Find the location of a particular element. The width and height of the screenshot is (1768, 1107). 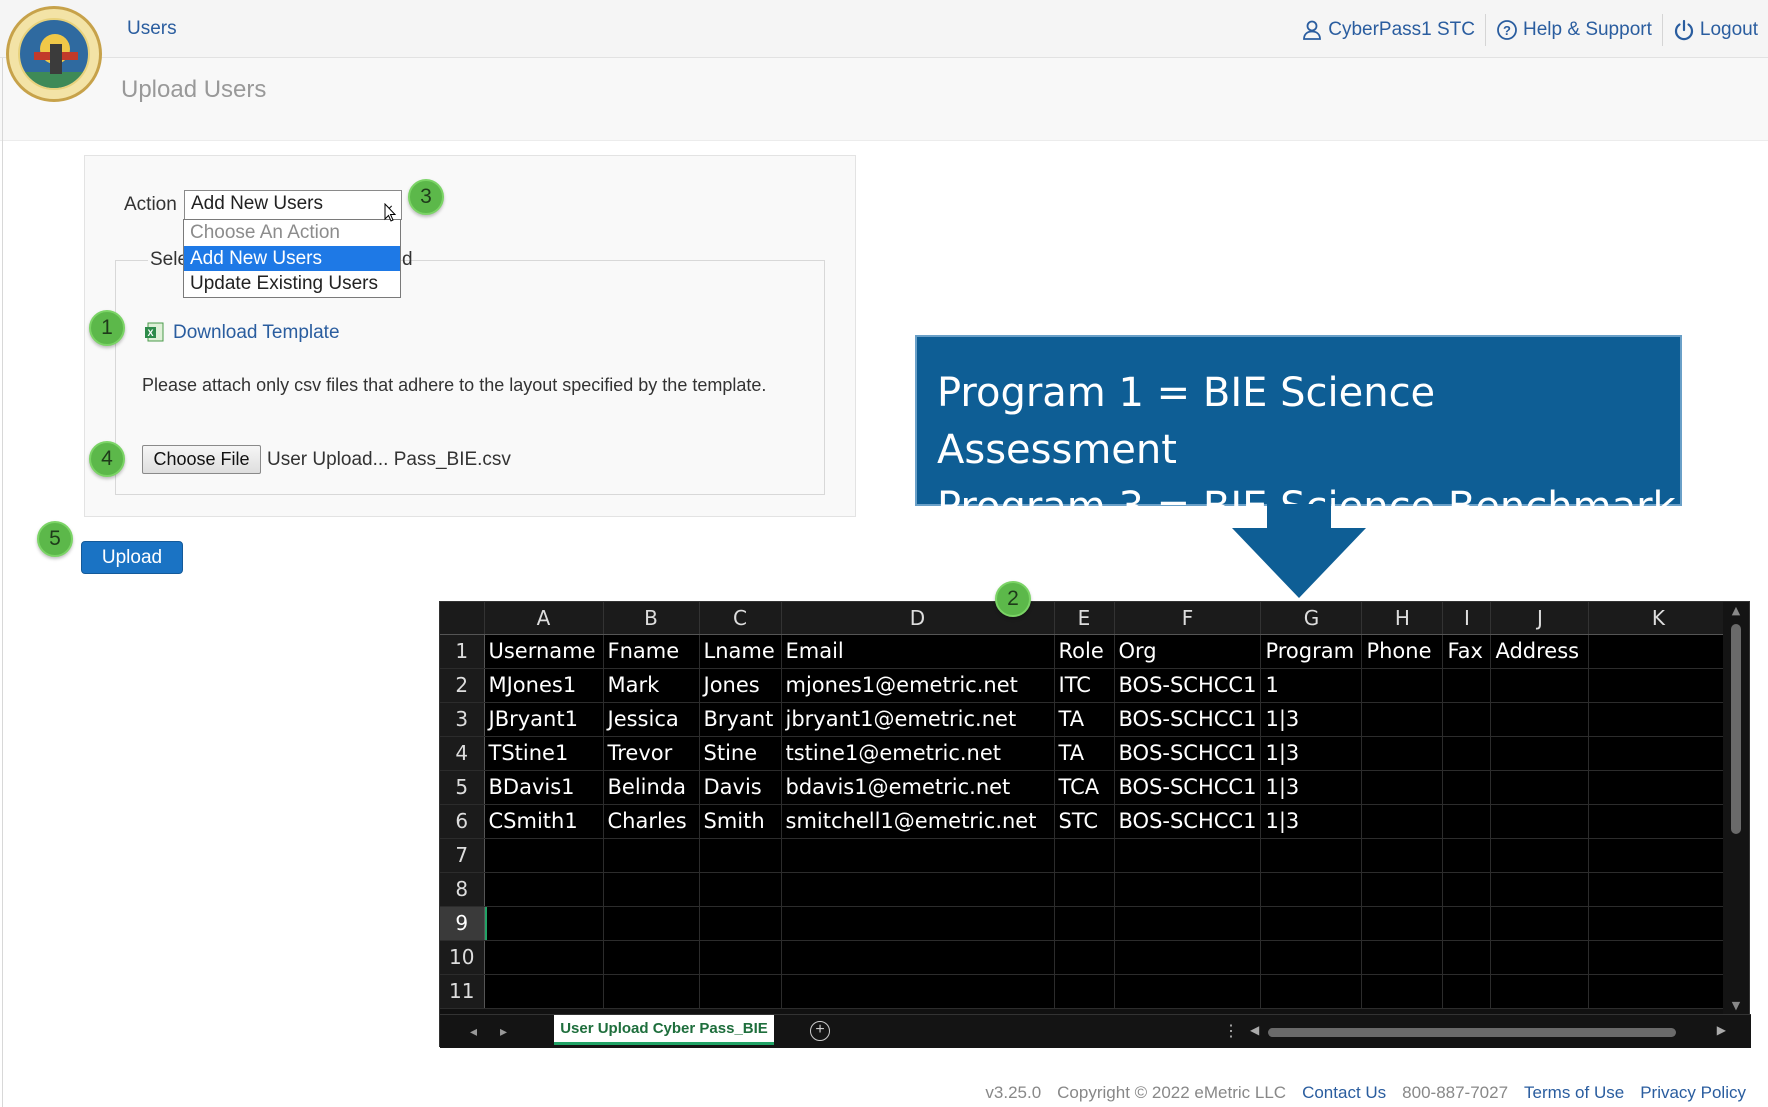

action-option-update-existing-users: Update Existing Users is located at coordinates (292, 284).